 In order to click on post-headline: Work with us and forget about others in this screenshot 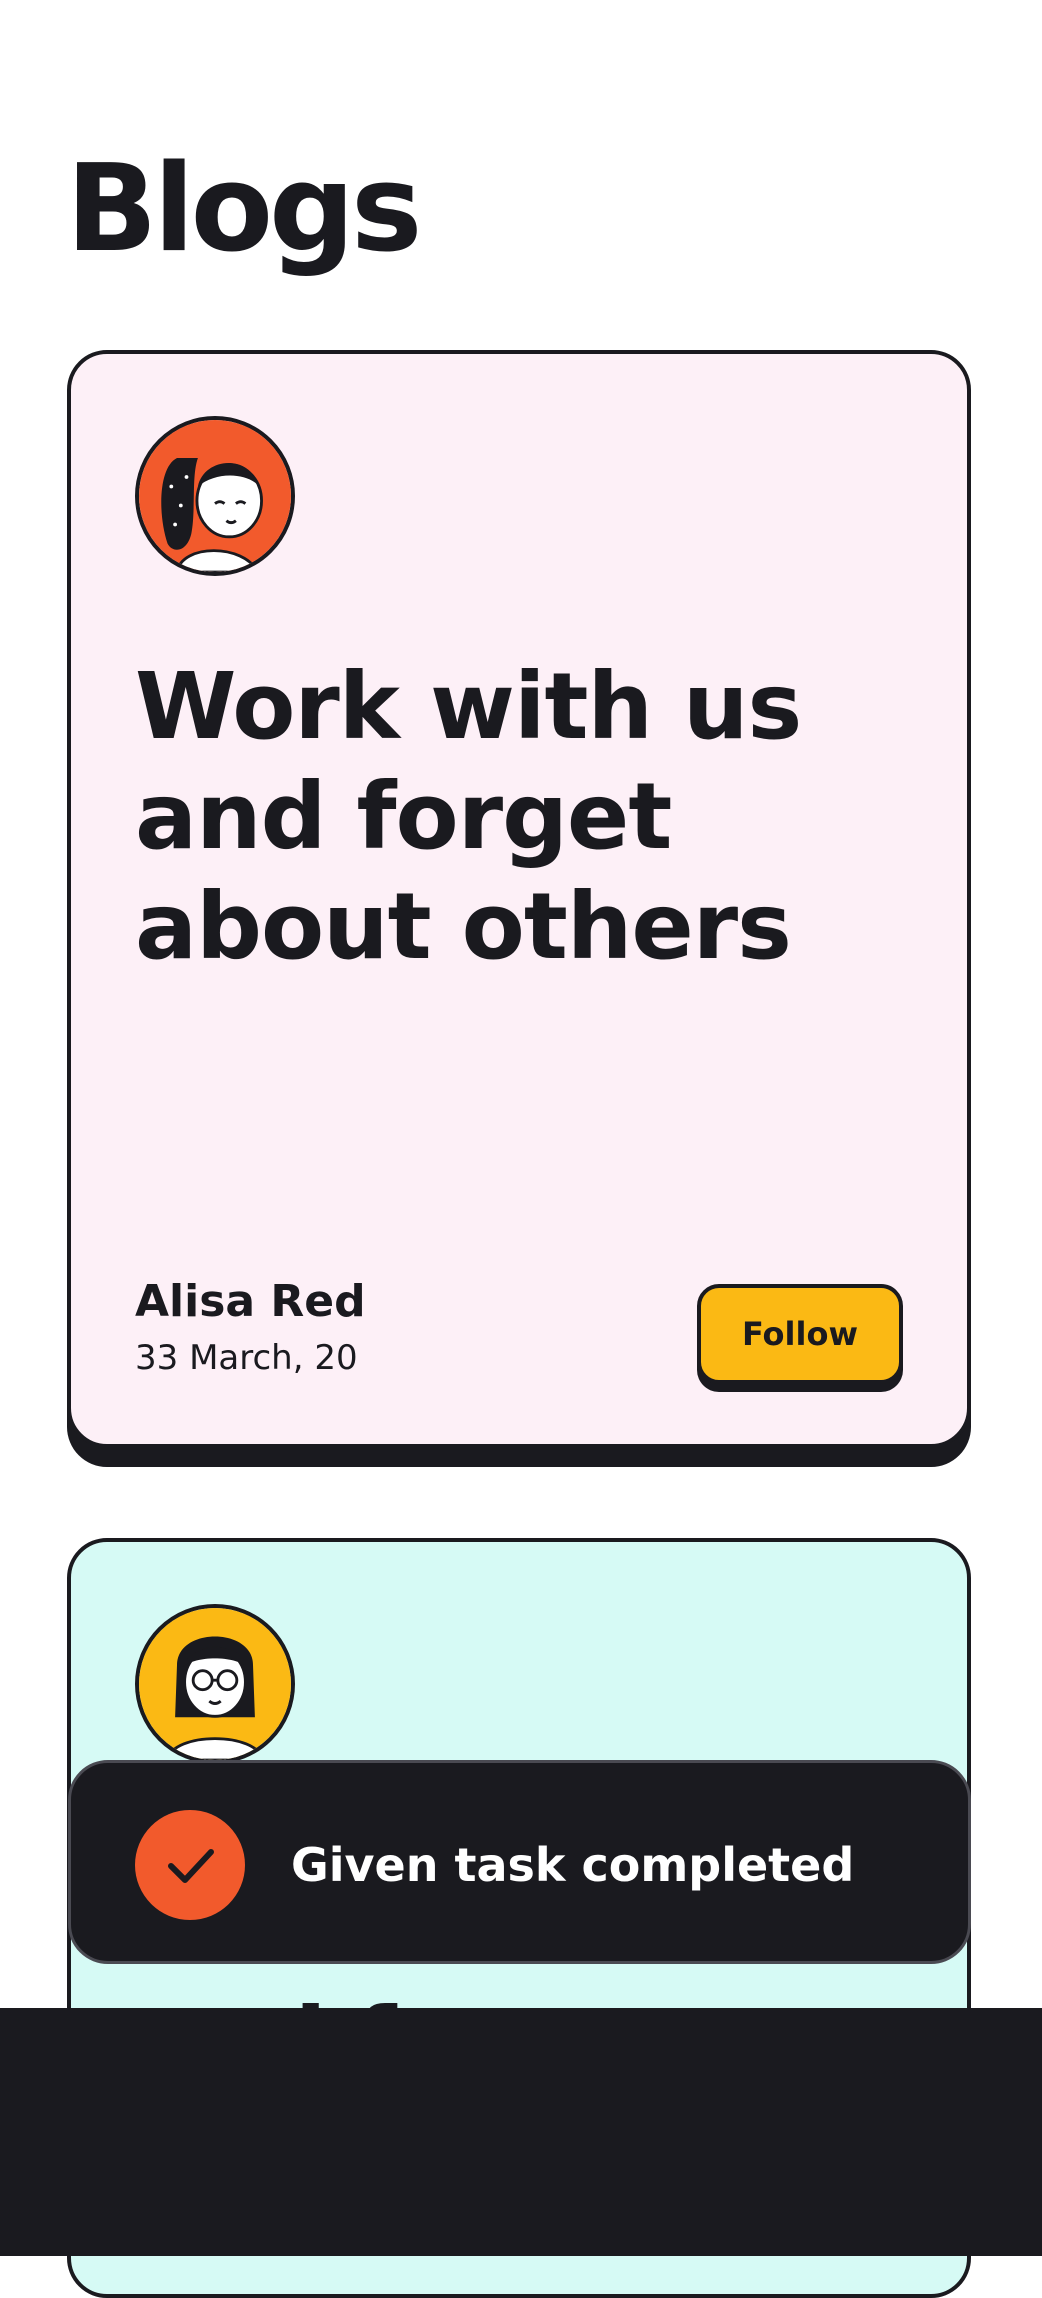, I will do `click(525, 817)`.